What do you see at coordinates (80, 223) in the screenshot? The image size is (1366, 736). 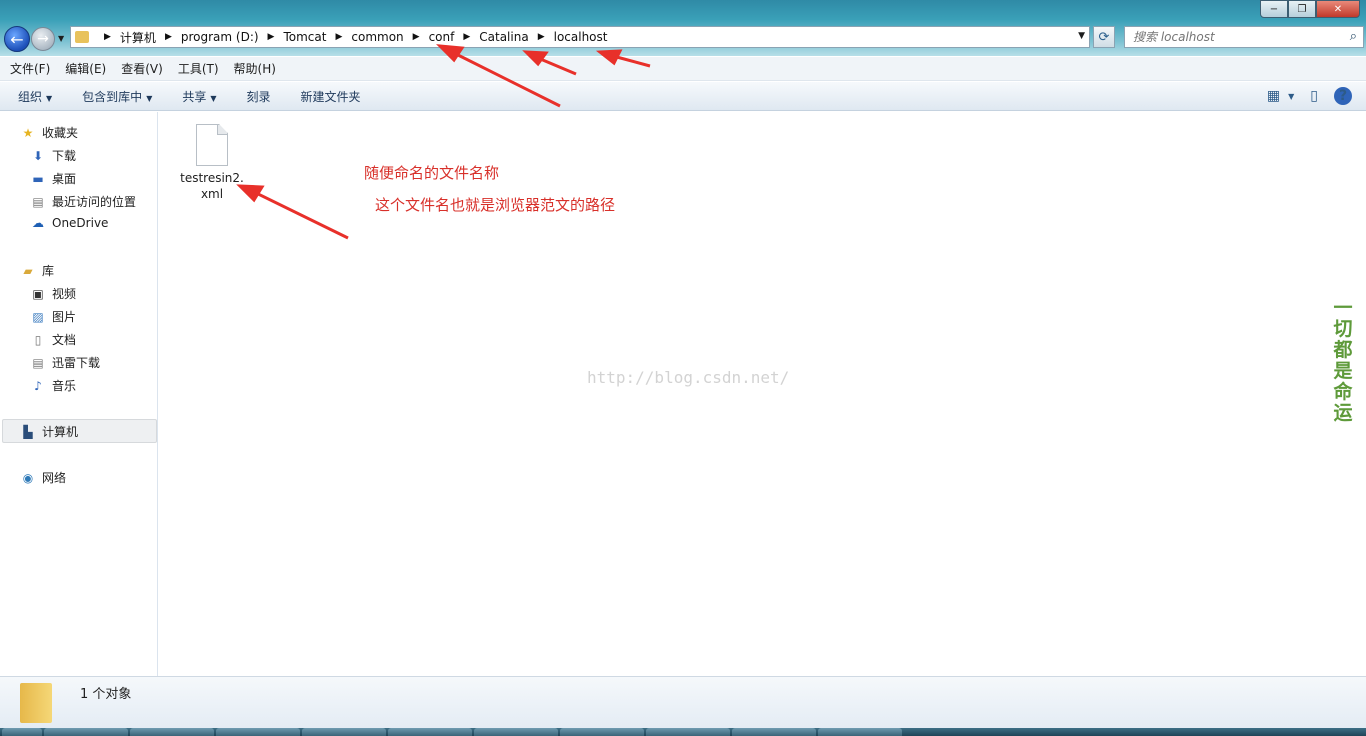 I see `sidebar-item-label: OneDrive` at bounding box center [80, 223].